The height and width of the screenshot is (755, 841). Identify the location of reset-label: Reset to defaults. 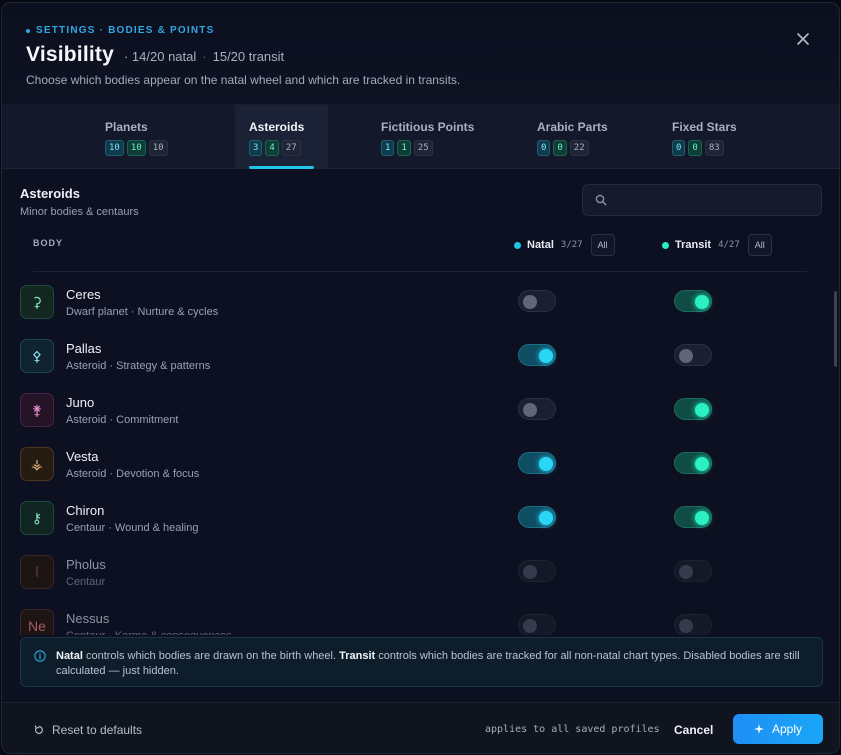
(97, 730).